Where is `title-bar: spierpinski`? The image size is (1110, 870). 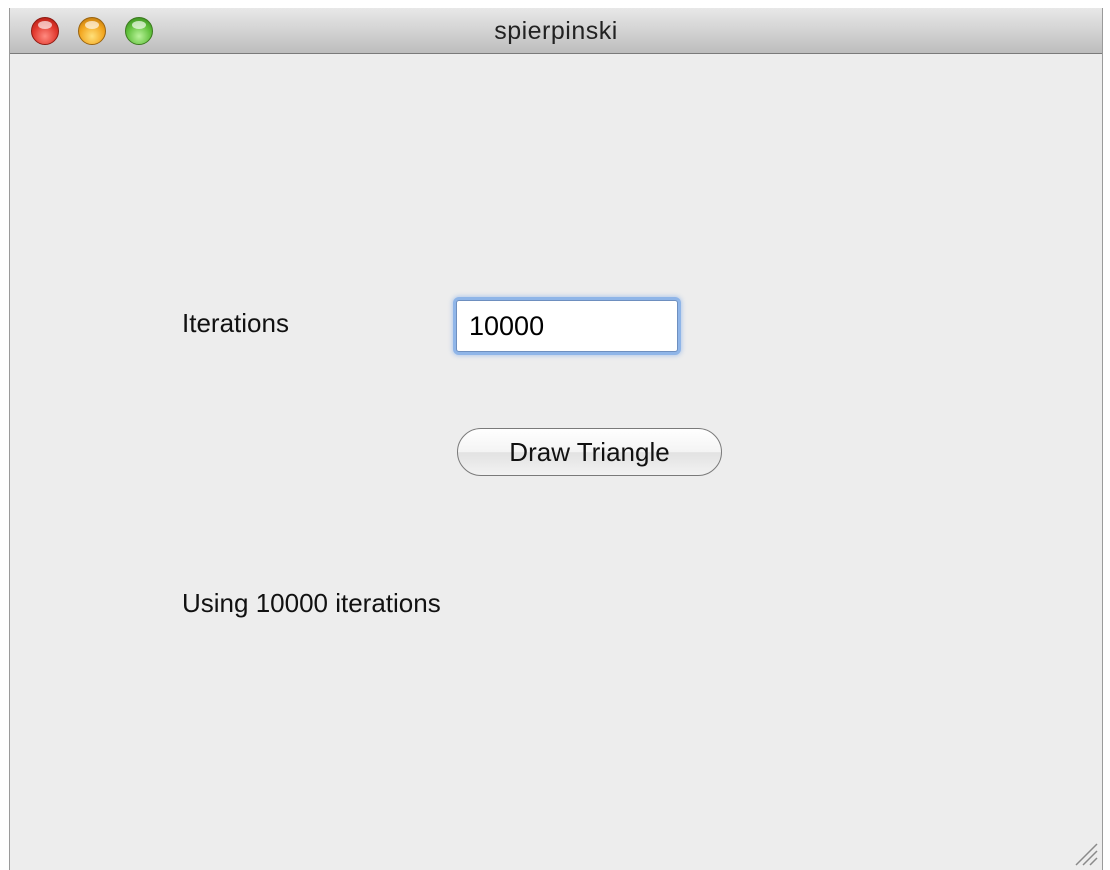 title-bar: spierpinski is located at coordinates (556, 31).